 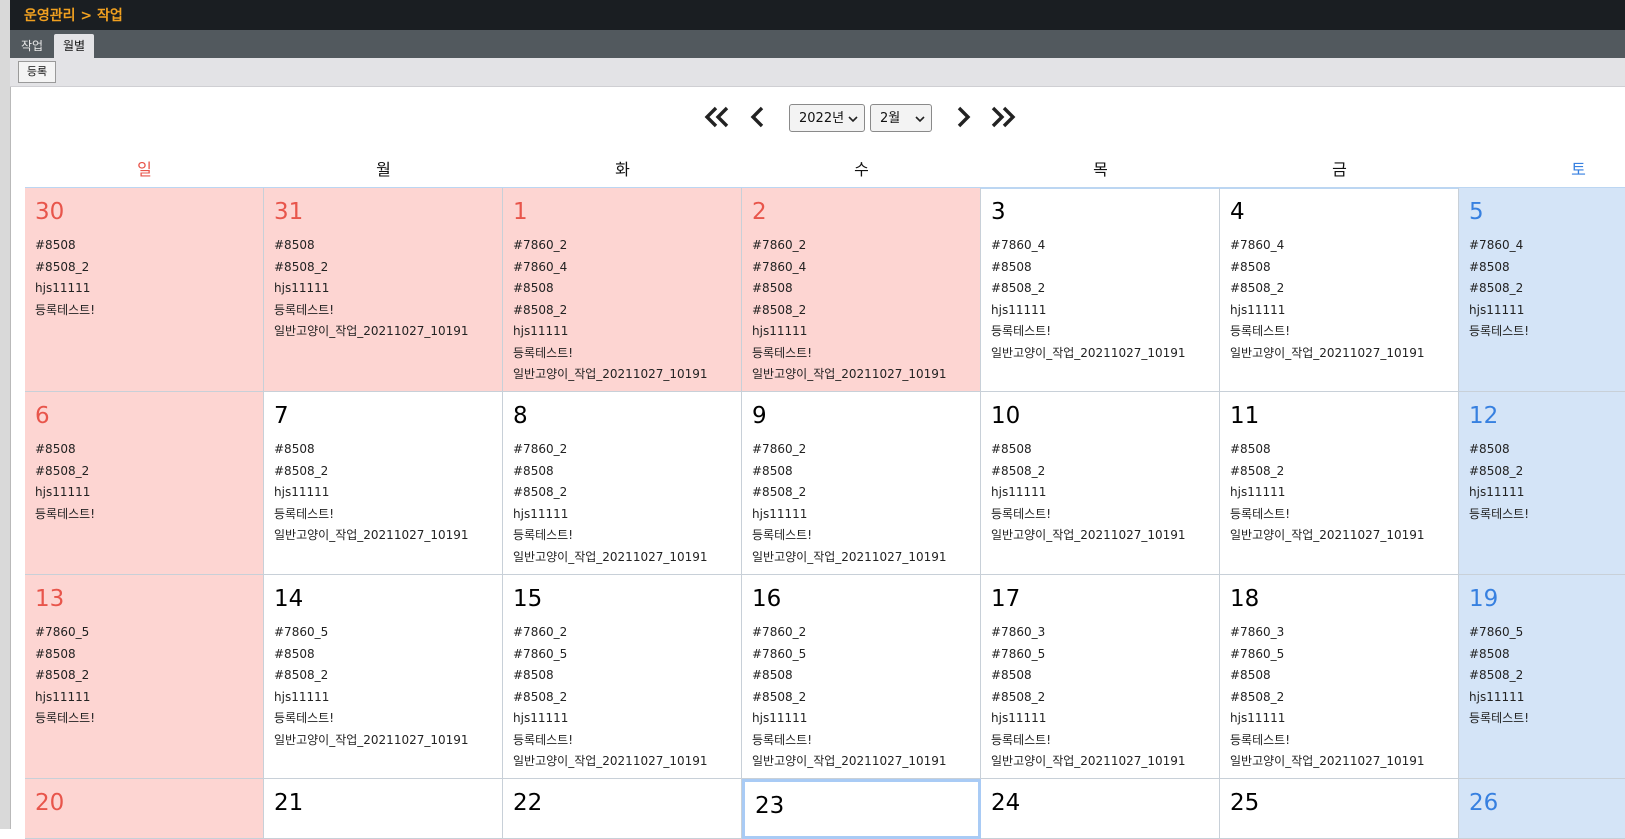 What do you see at coordinates (1542, 677) in the screenshot?
I see `calendar-day-cell: 19 #7860_5 #8508 #8508_2 hjs11111 등록테스트!` at bounding box center [1542, 677].